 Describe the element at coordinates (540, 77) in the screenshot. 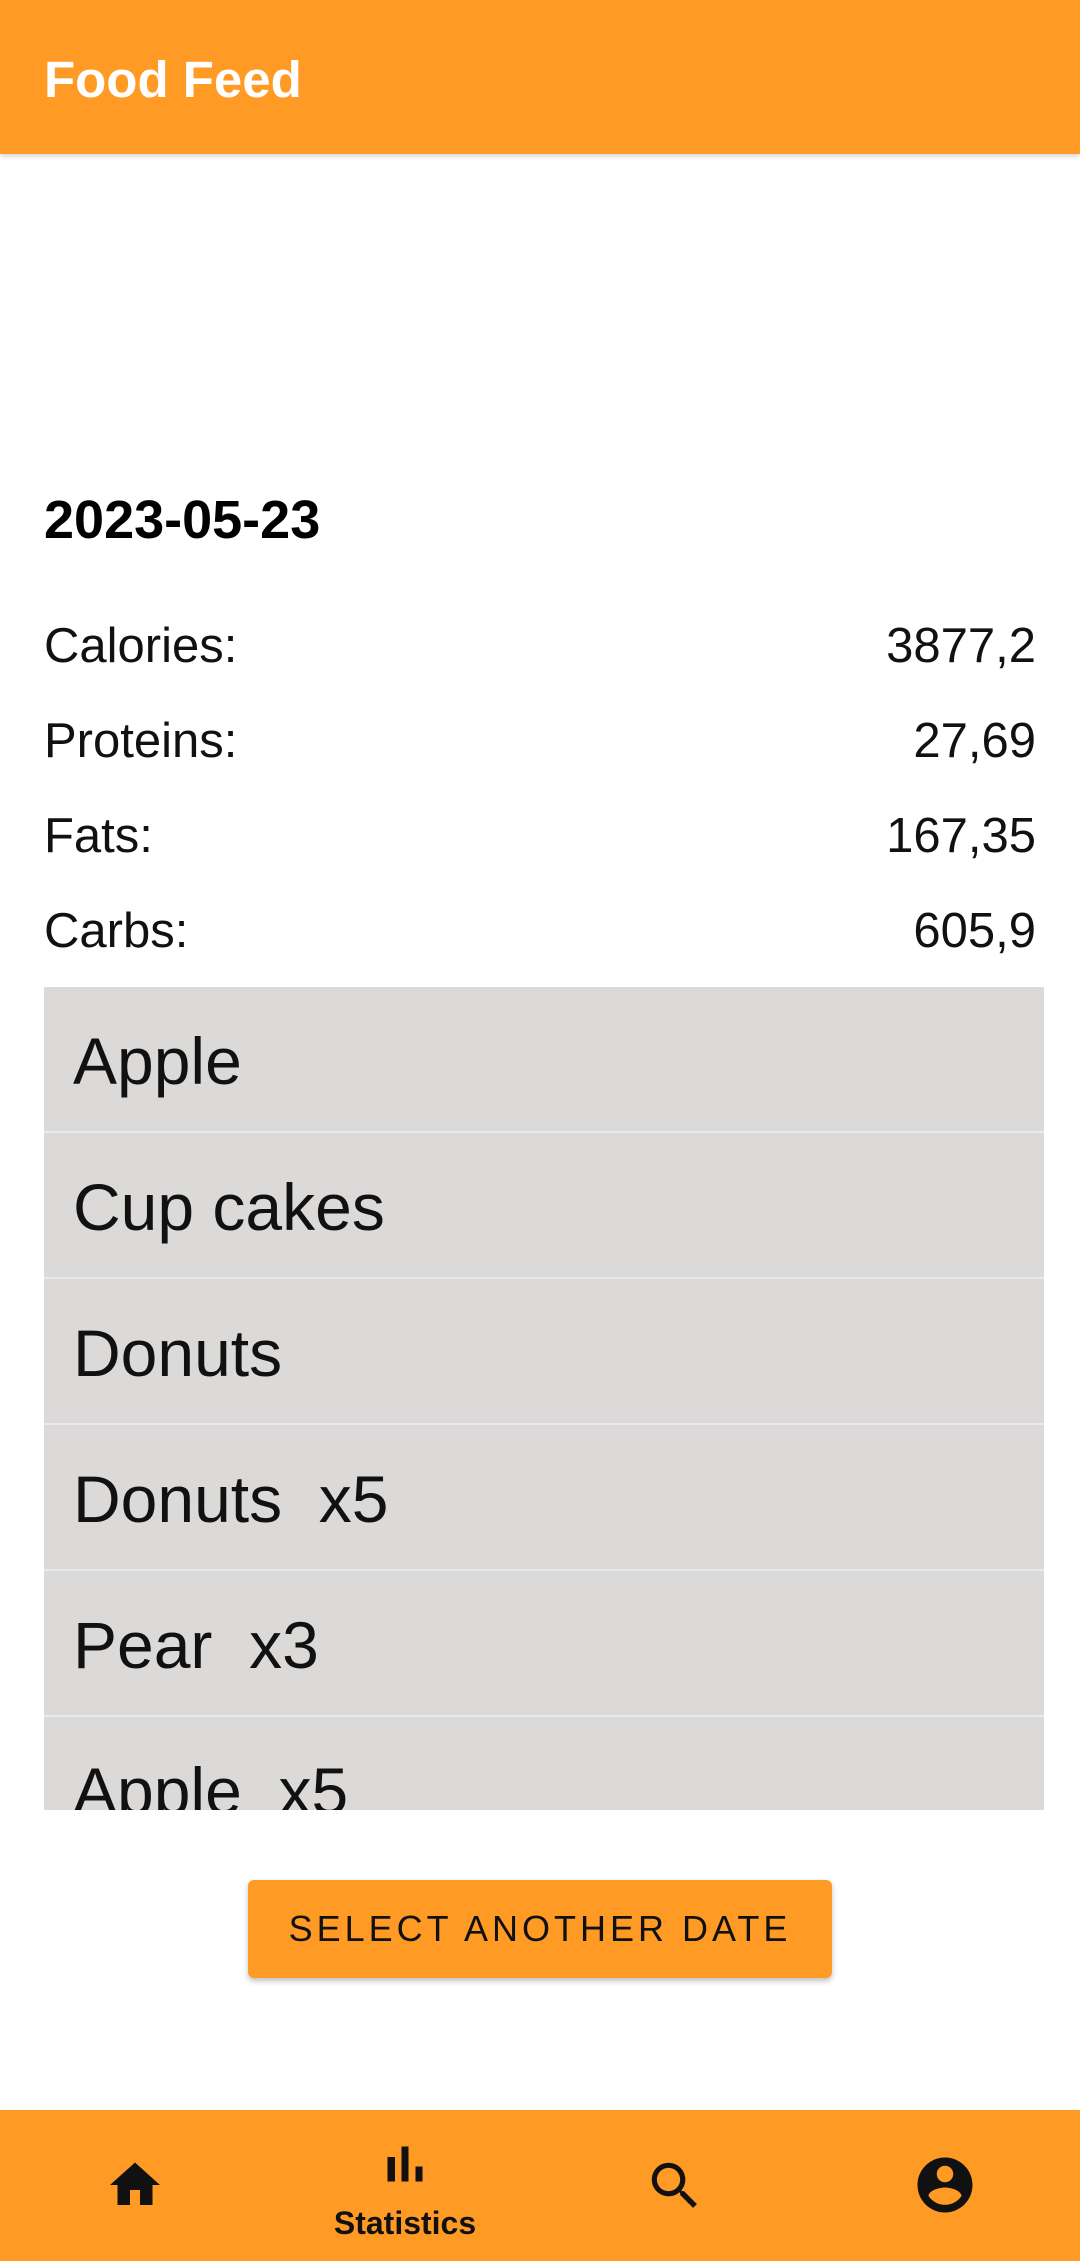

I see `app-bar: Food Feed` at that location.